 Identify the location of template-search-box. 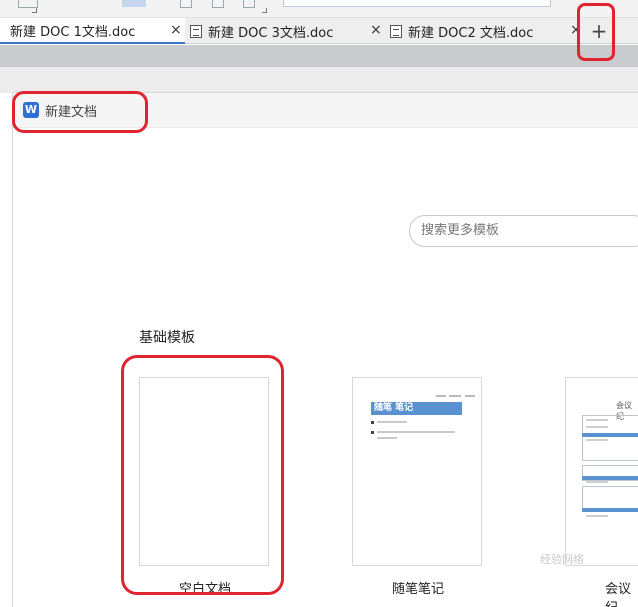
(523, 231).